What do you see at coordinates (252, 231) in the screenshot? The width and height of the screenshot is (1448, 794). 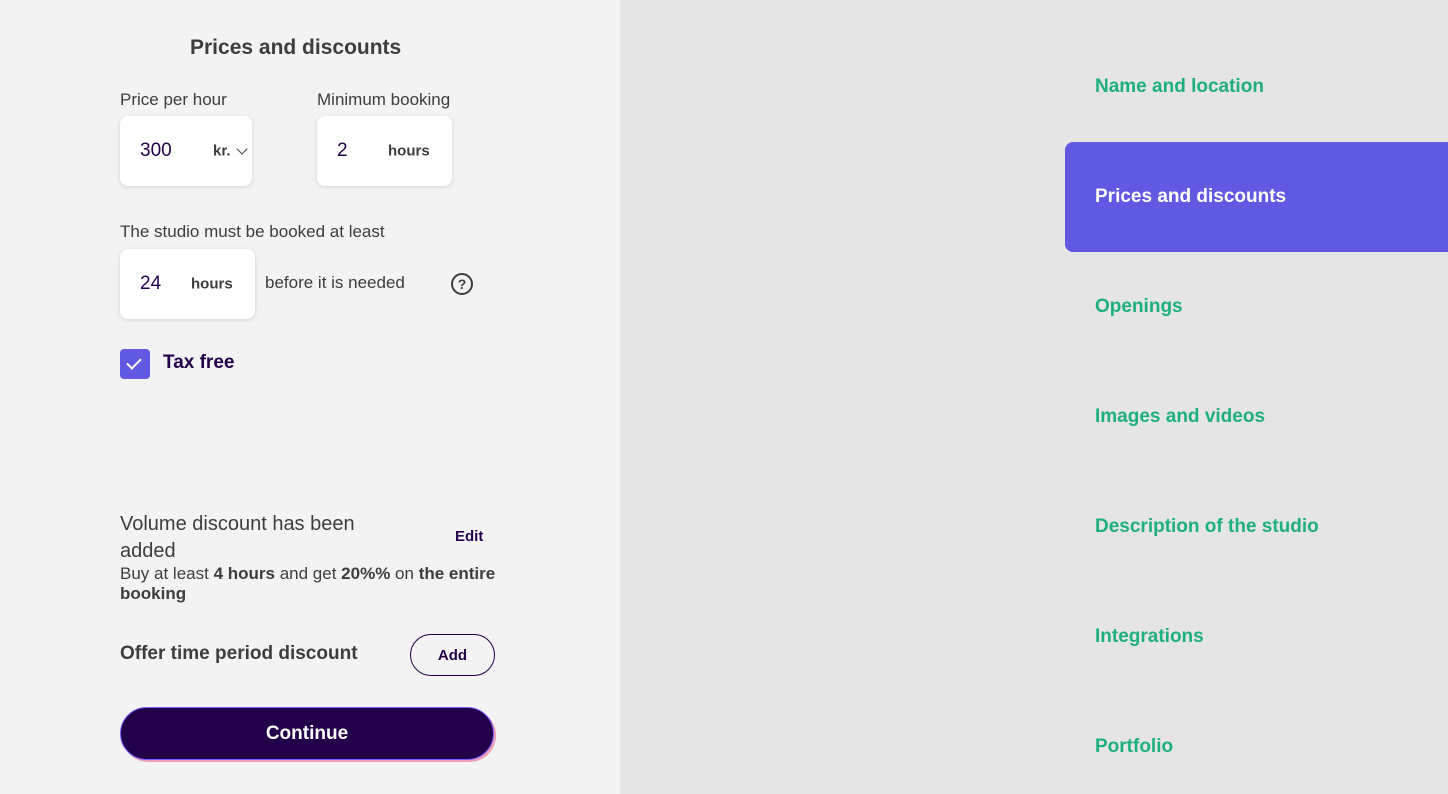 I see `advance-booking-label: The studio must be booked at least` at bounding box center [252, 231].